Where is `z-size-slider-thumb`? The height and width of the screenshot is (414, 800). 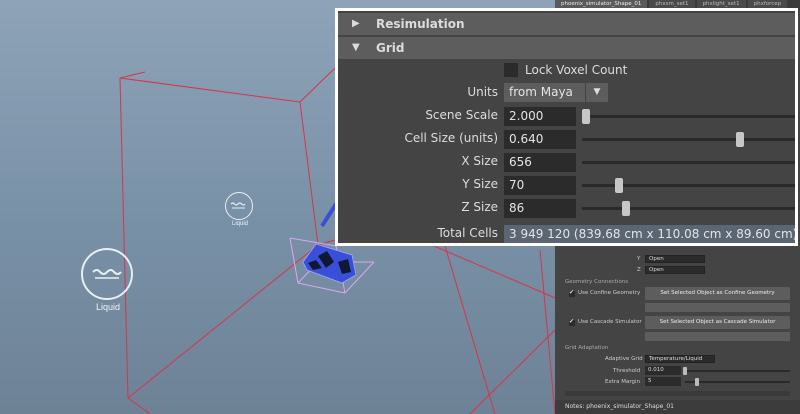 z-size-slider-thumb is located at coordinates (626, 208).